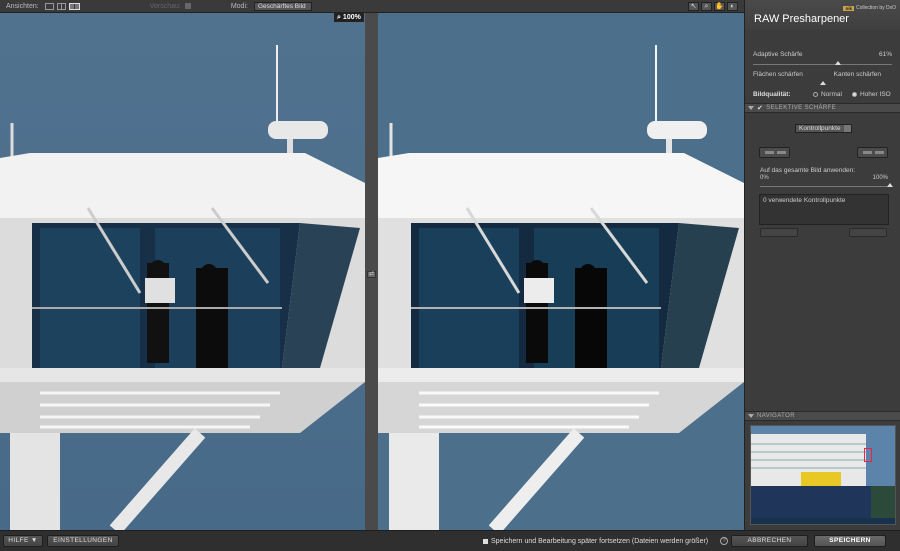 This screenshot has height=551, width=900. Describe the element at coordinates (187, 6) in the screenshot. I see `preview-checkbox` at that location.